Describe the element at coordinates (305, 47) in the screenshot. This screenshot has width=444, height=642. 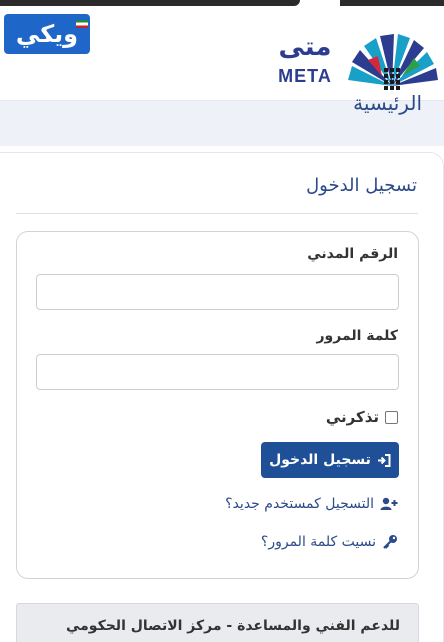
I see `logo-arabic-text: متى` at that location.